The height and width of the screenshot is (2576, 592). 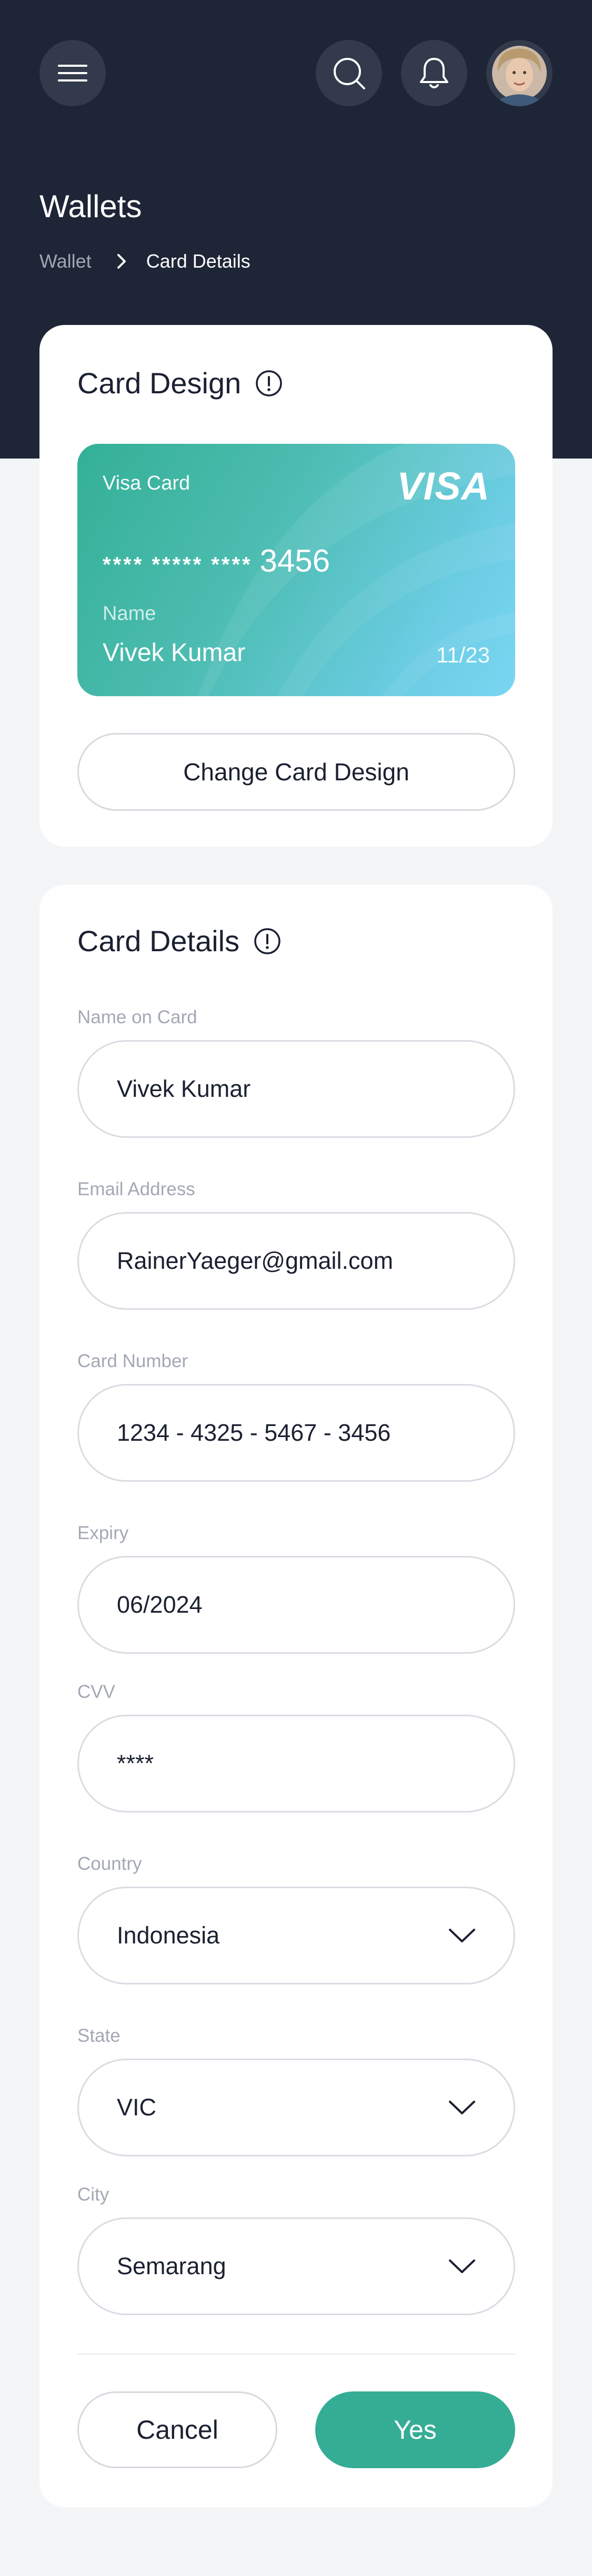 What do you see at coordinates (90, 207) in the screenshot?
I see `page-title: Wallets` at bounding box center [90, 207].